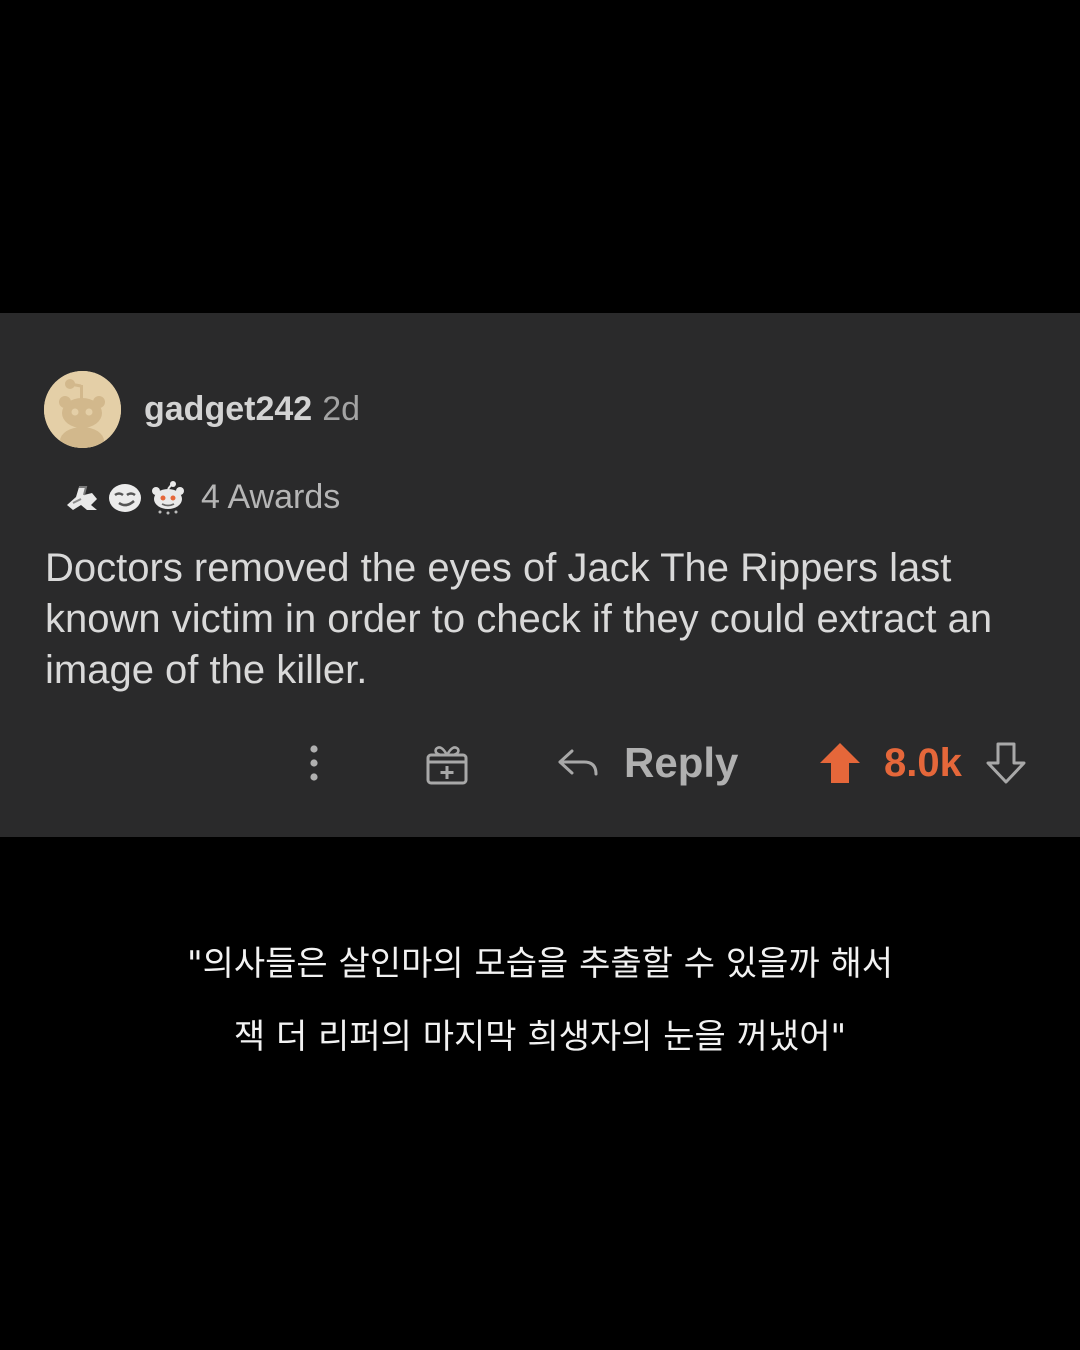  Describe the element at coordinates (578, 762) in the screenshot. I see `reply-arrow-icon` at that location.